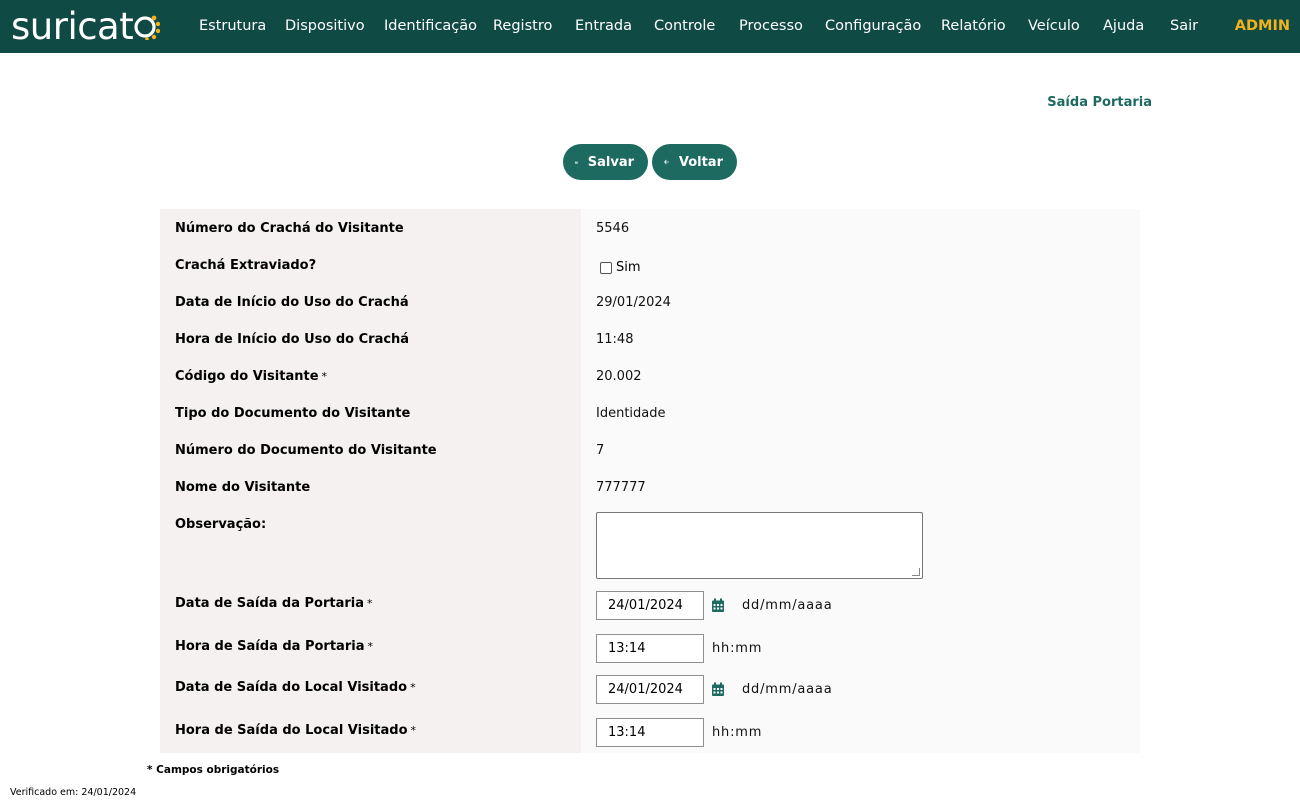 The height and width of the screenshot is (807, 1300). Describe the element at coordinates (1054, 26) in the screenshot. I see `nav-item-veiculo: Veículo` at that location.